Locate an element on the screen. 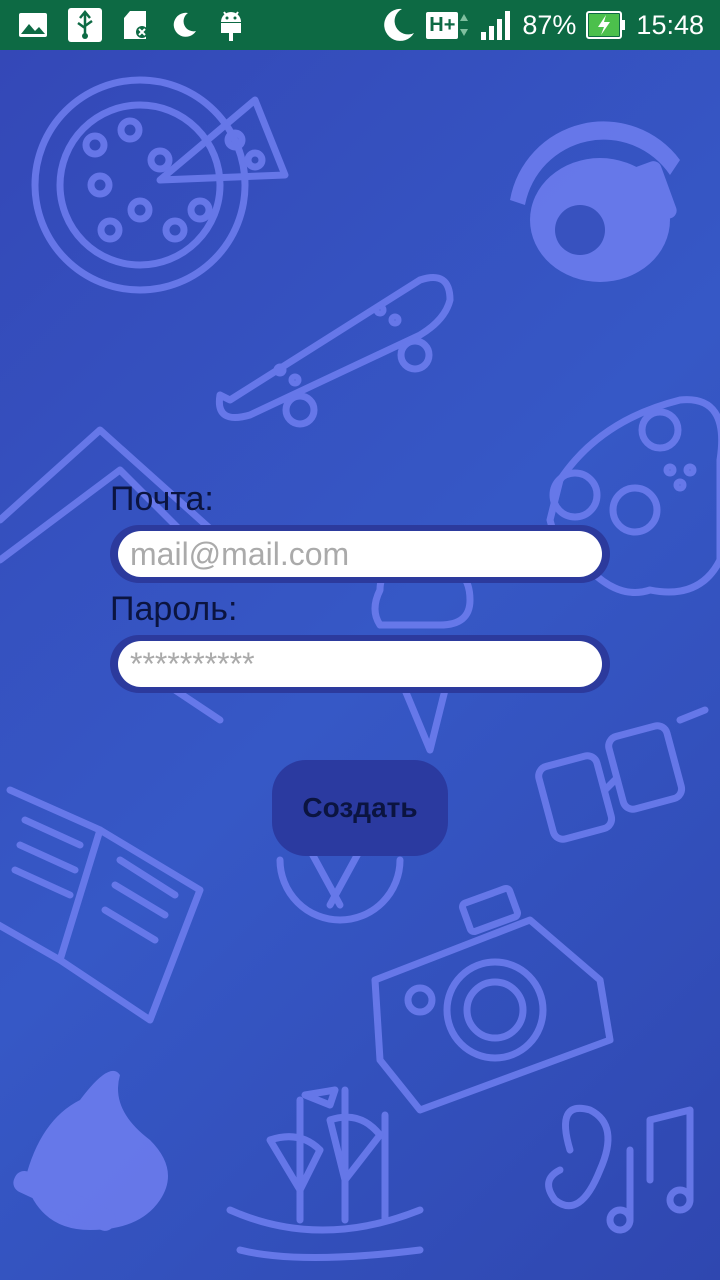 Image resolution: width=720 pixels, height=1280 pixels. email-field is located at coordinates (360, 554).